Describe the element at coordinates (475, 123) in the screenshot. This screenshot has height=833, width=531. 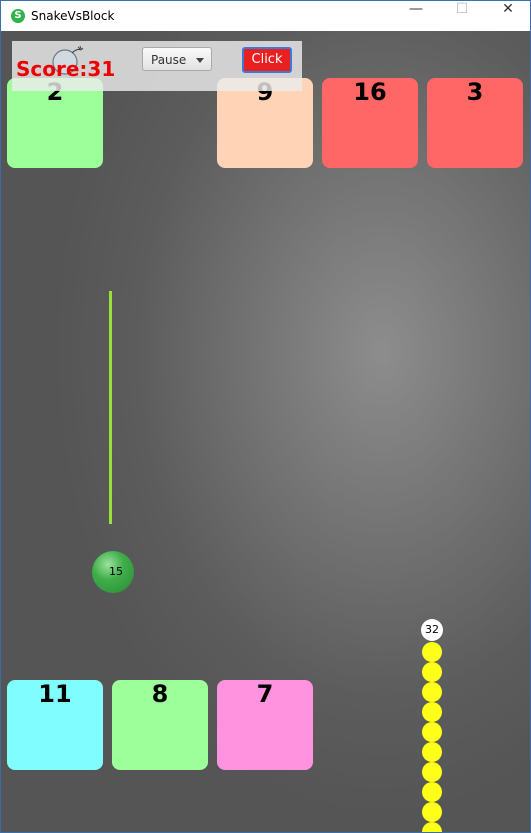
I see `block-top-4: 3` at that location.